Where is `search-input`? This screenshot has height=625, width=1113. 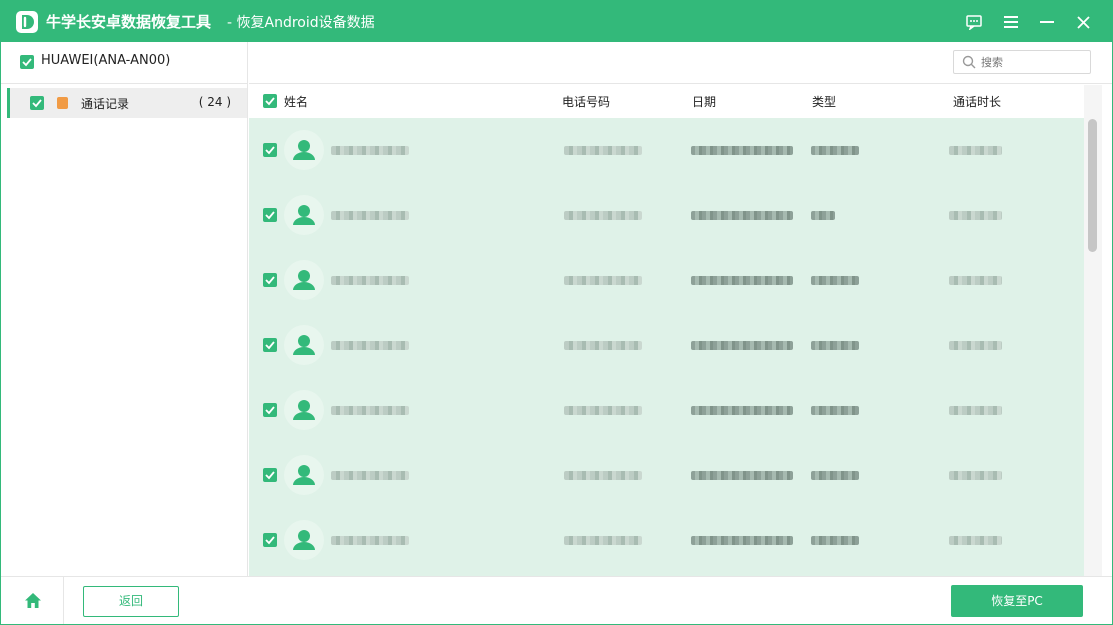
search-input is located at coordinates (1033, 62).